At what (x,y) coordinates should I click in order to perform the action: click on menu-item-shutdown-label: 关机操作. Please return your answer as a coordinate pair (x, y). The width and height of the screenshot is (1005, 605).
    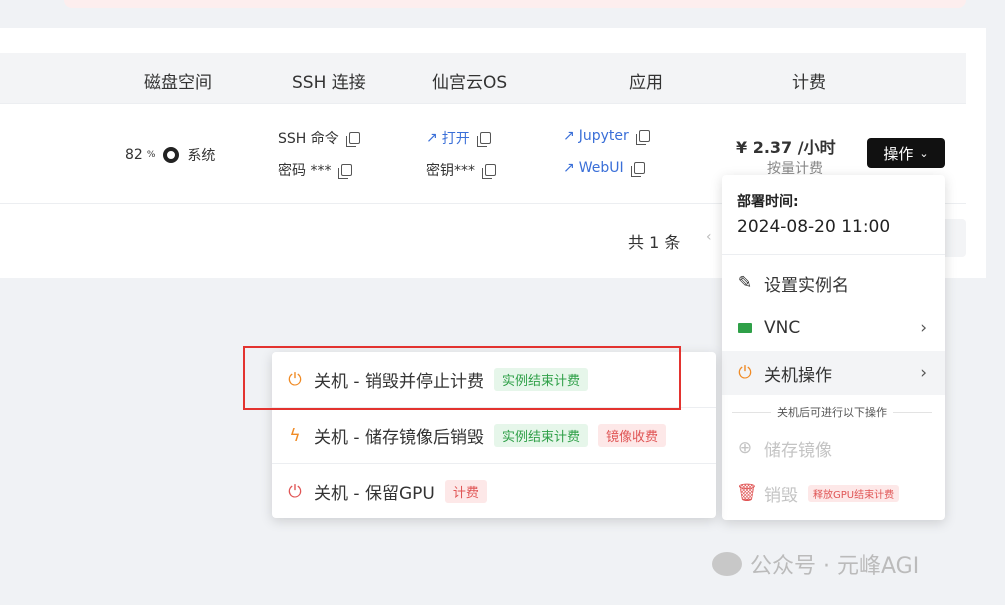
    Looking at the image, I should click on (798, 375).